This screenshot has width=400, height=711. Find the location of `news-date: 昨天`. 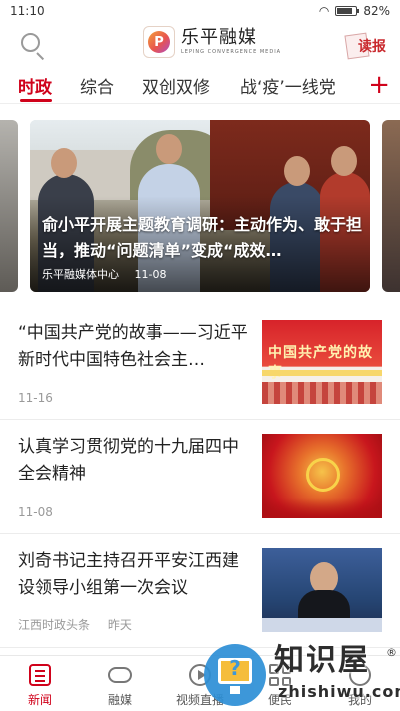

news-date: 昨天 is located at coordinates (119, 625).